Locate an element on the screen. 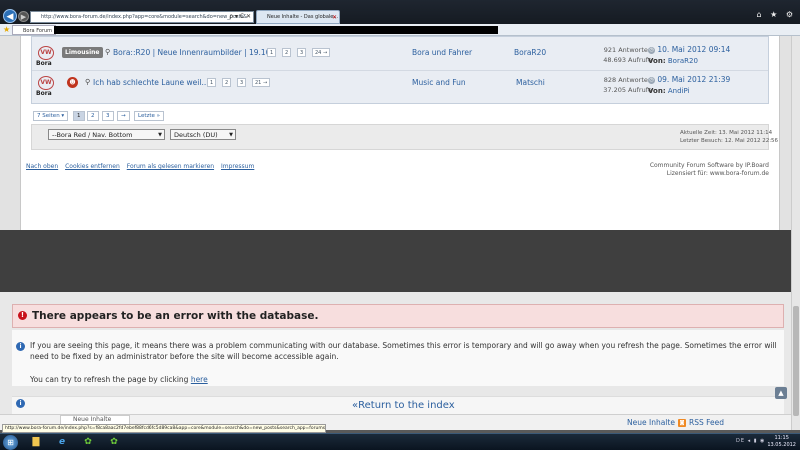  clock-date: 13.05.2012 is located at coordinates (781, 445).